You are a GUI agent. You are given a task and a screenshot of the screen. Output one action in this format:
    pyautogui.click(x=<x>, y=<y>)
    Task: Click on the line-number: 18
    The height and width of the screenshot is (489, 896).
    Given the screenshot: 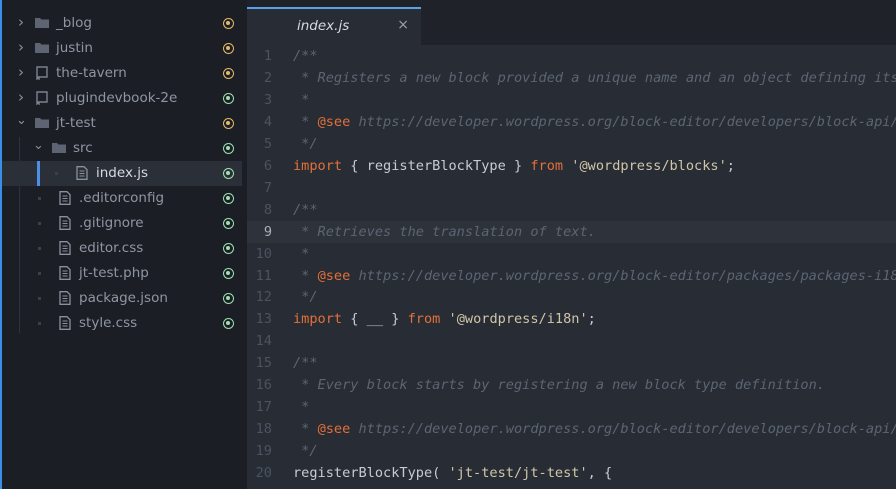 What is the action you would take?
    pyautogui.click(x=263, y=429)
    